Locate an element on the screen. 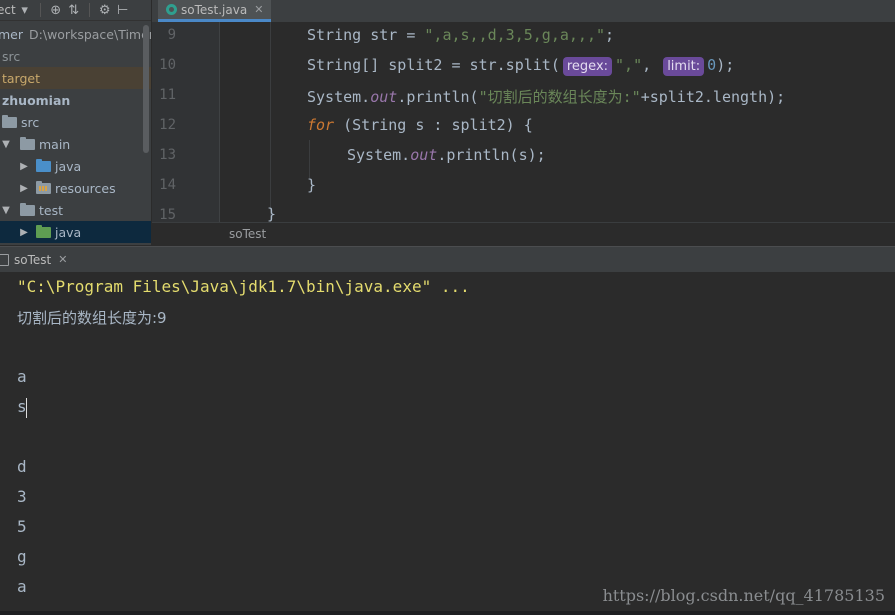 Image resolution: width=895 pixels, height=615 pixels. string-literal: "," is located at coordinates (629, 65).